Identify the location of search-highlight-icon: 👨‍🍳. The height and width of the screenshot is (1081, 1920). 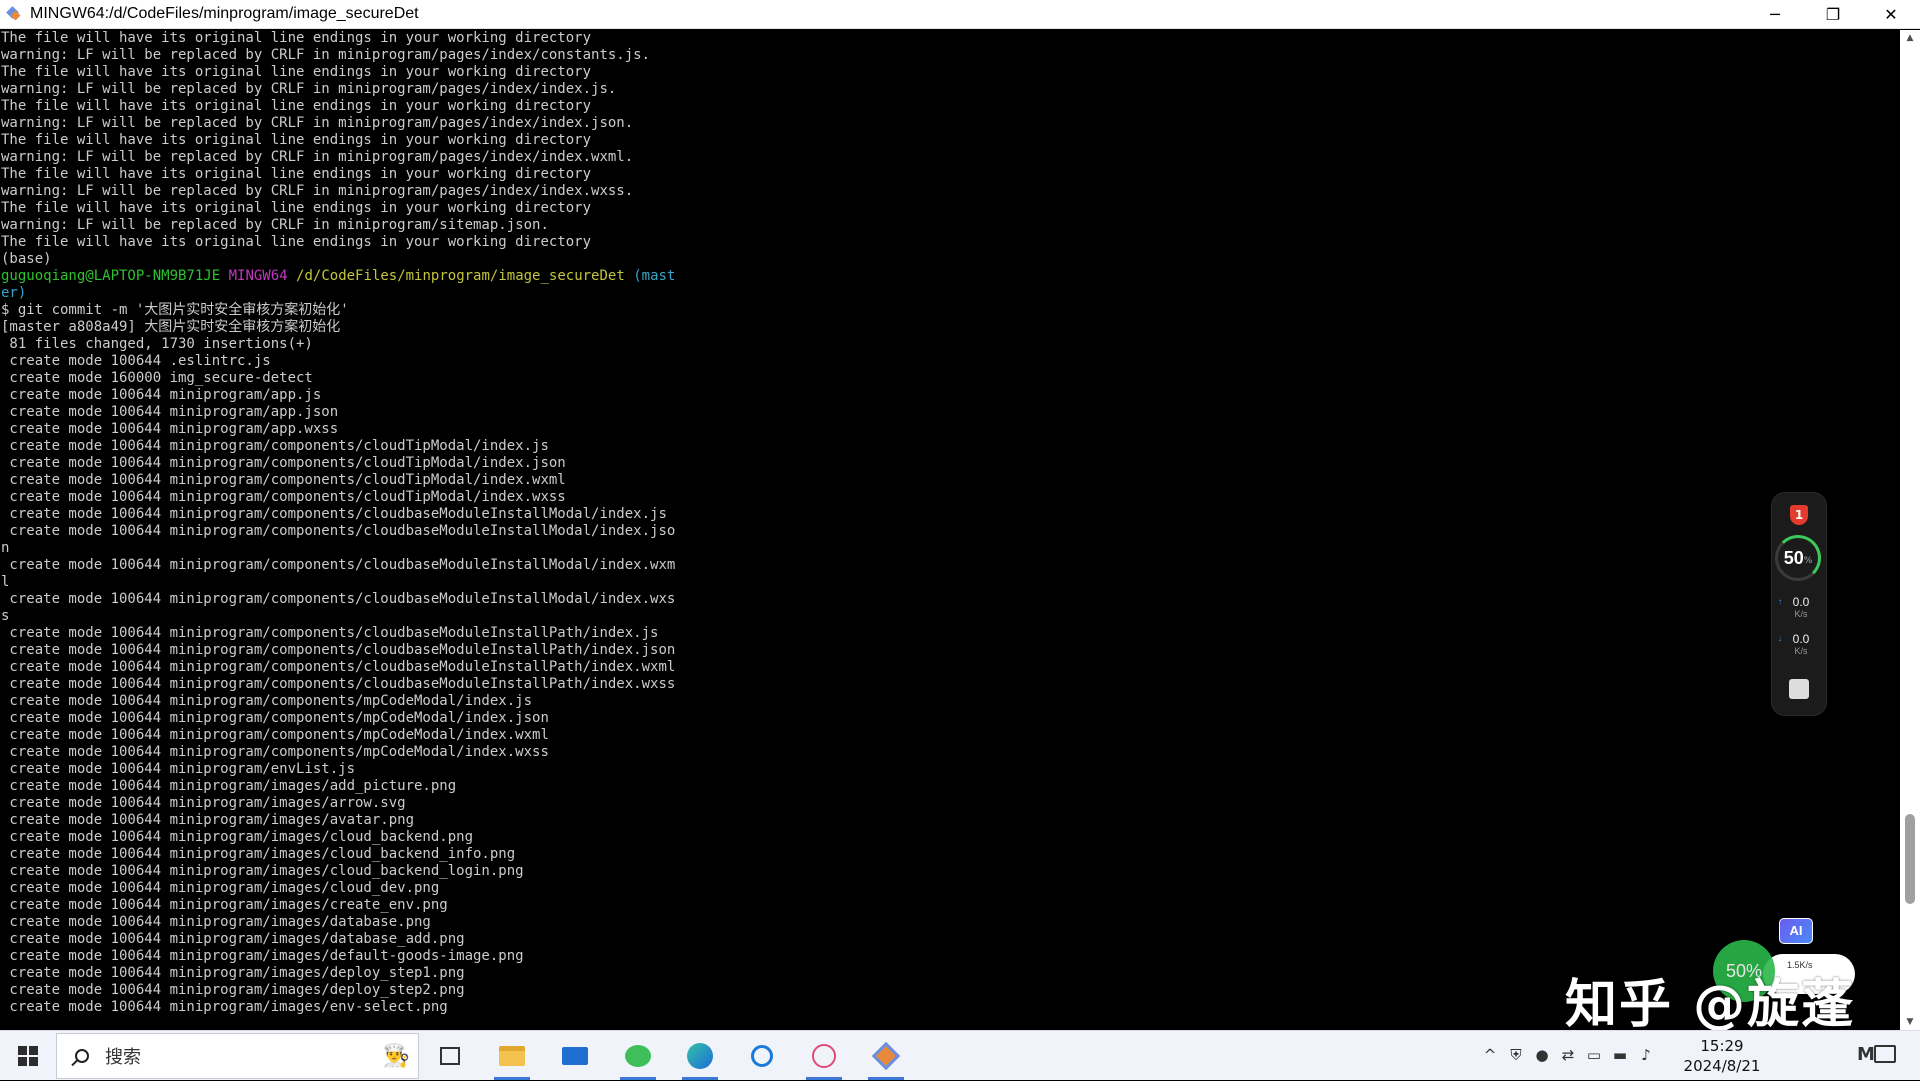
(396, 1056).